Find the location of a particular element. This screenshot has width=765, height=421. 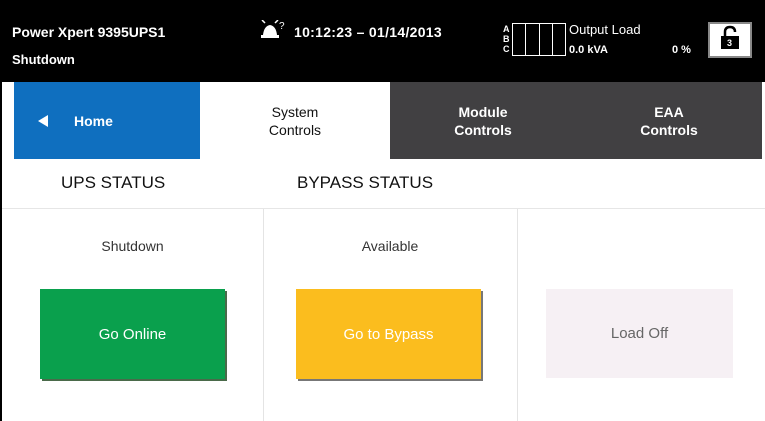

phase-a-label: A is located at coordinates (506, 29).